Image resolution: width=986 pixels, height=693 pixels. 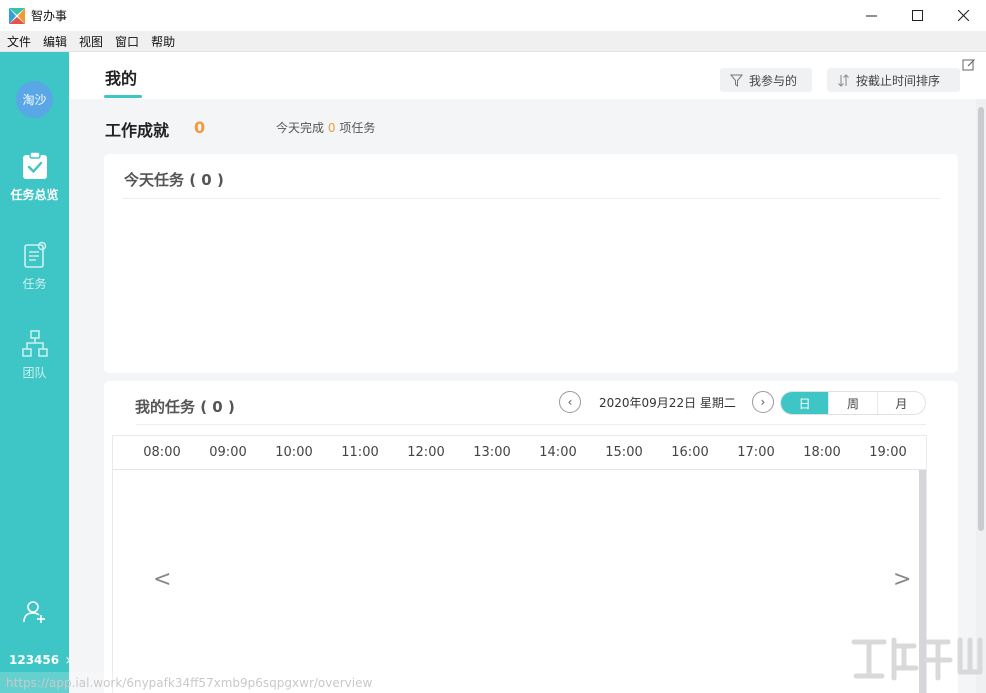 I want to click on hour-label: 09:00, so click(x=228, y=452).